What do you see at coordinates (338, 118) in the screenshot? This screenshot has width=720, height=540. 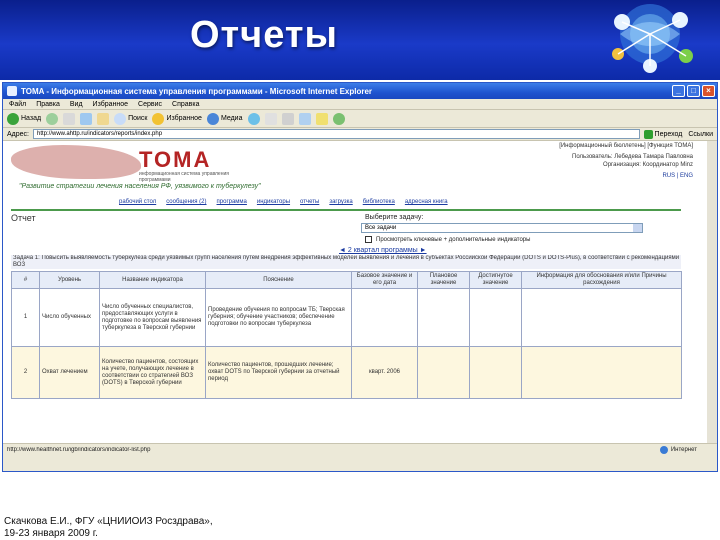 I see `people-button` at bounding box center [338, 118].